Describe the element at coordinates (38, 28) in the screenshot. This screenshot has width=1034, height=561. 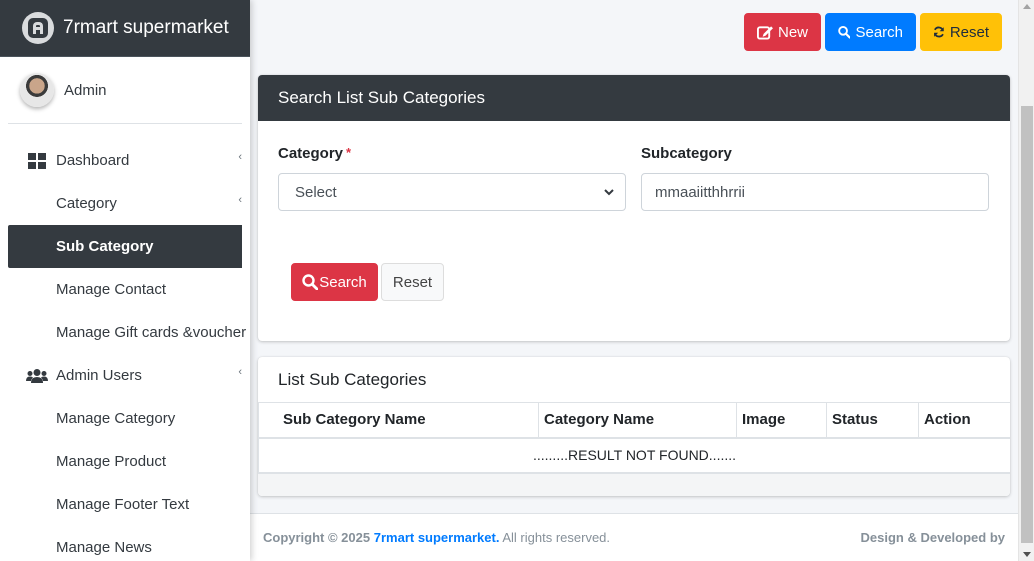
I see `brand-logo-icon` at that location.